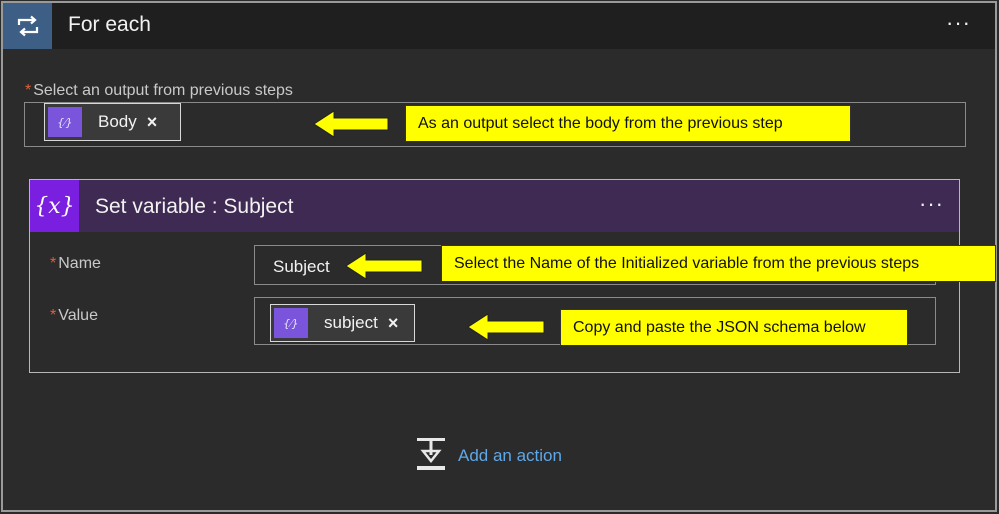 This screenshot has width=999, height=514. What do you see at coordinates (510, 456) in the screenshot?
I see `add-action-link: Add an action` at bounding box center [510, 456].